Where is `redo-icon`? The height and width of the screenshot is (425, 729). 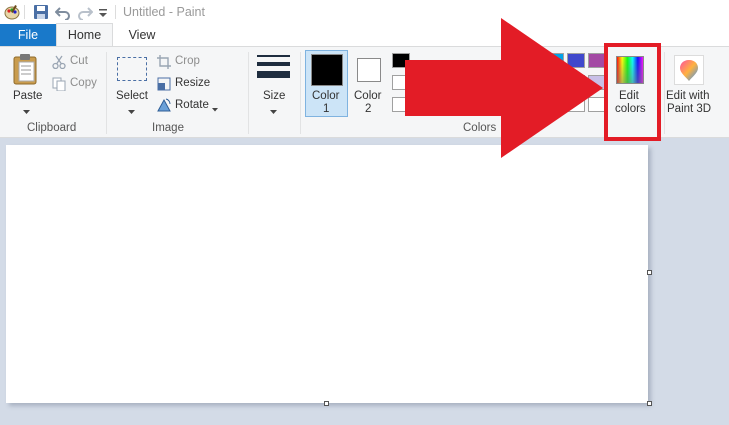 redo-icon is located at coordinates (85, 12).